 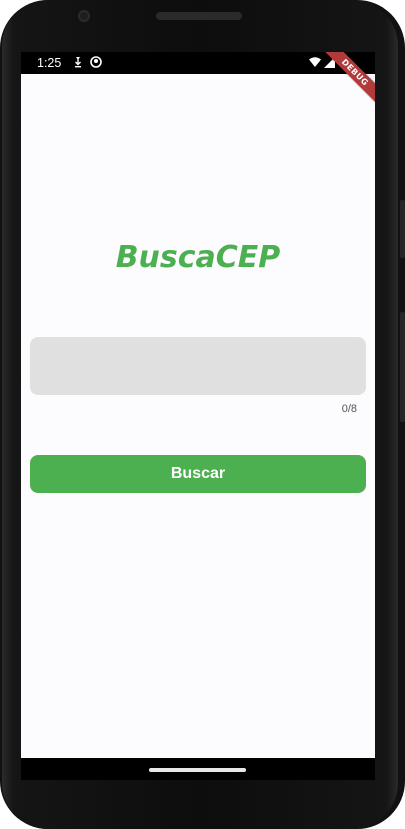 I want to click on power-button, so click(x=402, y=367).